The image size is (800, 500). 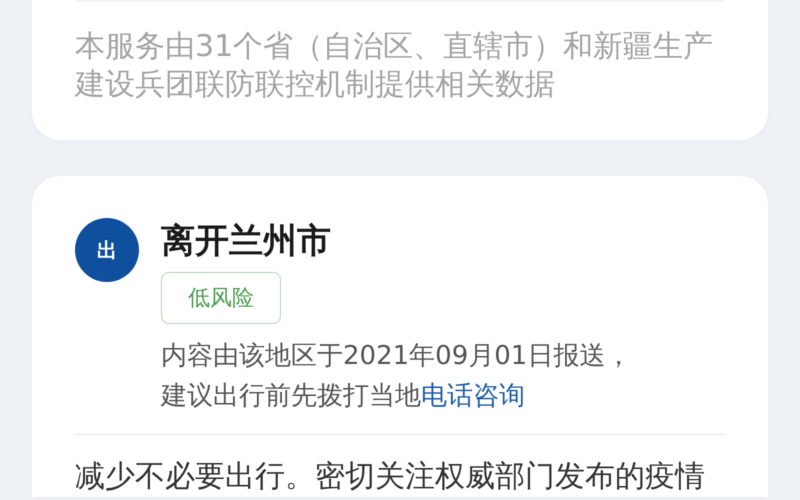 I want to click on notice-text: 内容由该地区于2021年09月01日报送， 建议出行前先拨打当地电话咨询, so click(x=396, y=376).